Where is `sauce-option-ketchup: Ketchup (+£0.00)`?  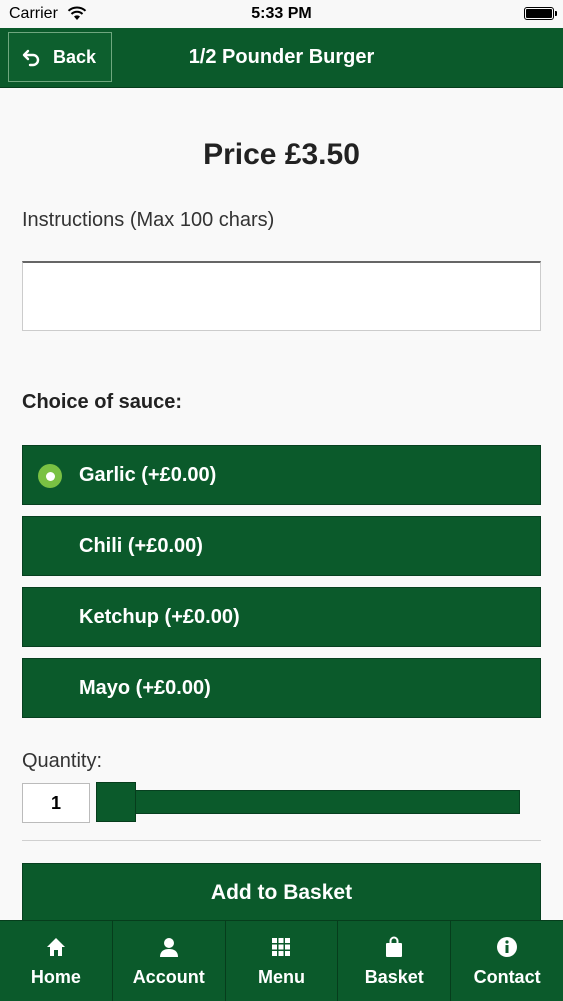 sauce-option-ketchup: Ketchup (+£0.00) is located at coordinates (281, 617).